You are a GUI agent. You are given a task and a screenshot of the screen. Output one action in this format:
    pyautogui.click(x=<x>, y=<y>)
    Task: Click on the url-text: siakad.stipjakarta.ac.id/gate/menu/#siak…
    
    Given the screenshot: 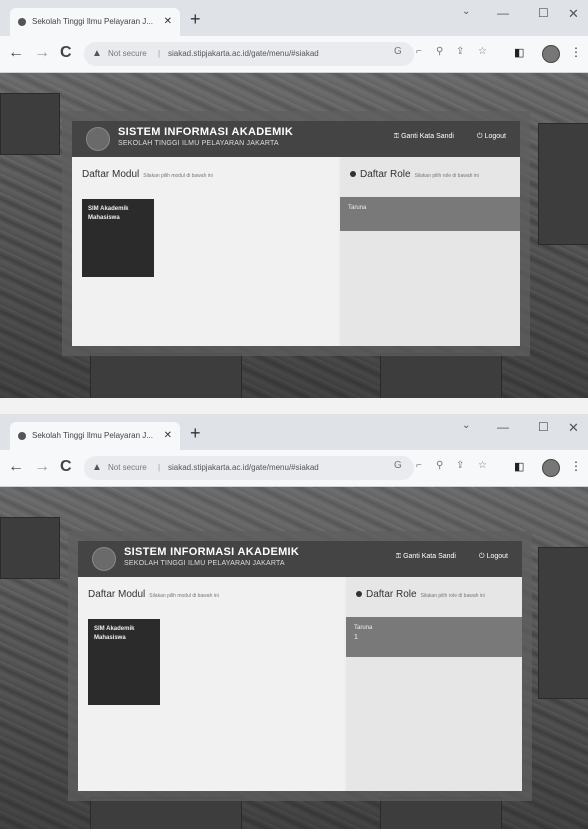 What is the action you would take?
    pyautogui.click(x=243, y=467)
    